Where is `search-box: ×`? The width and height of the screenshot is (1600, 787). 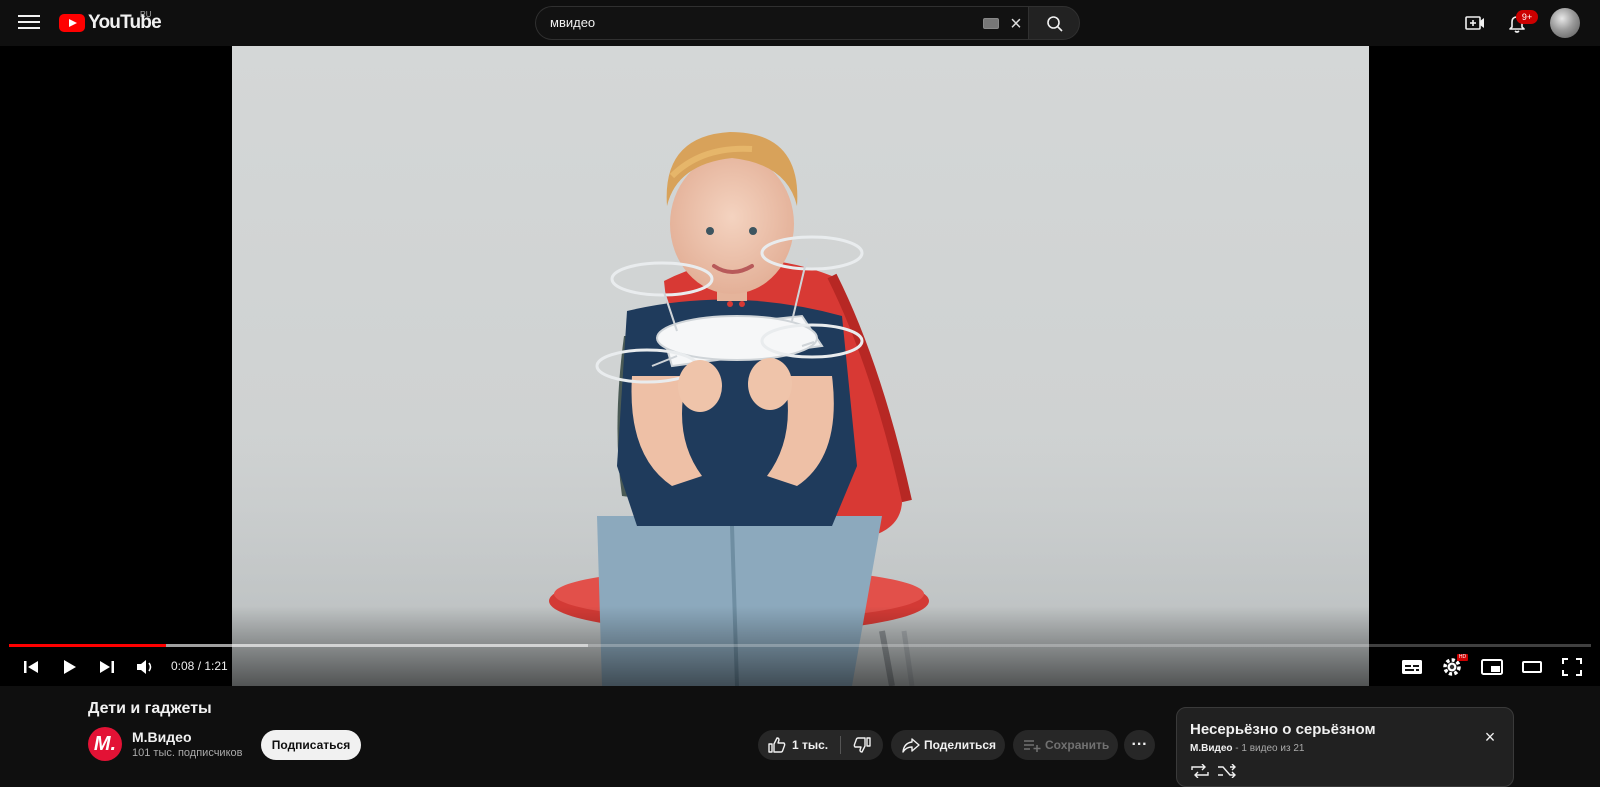
search-box: × is located at coordinates (781, 23).